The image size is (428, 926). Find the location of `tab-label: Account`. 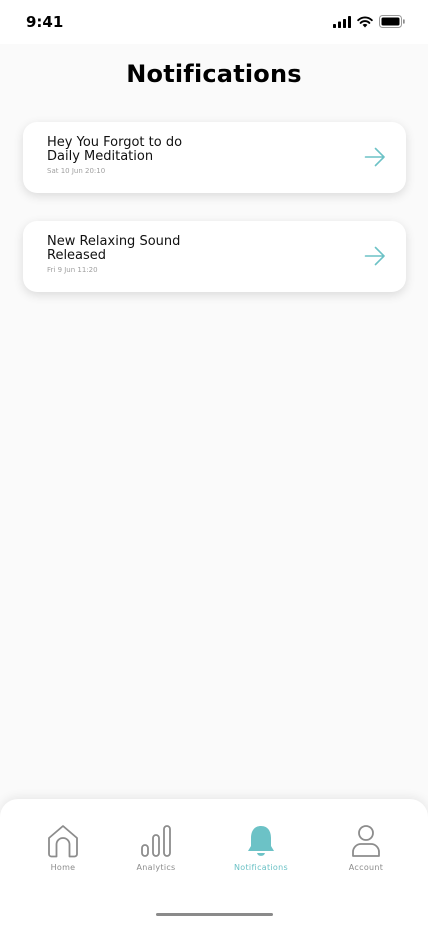

tab-label: Account is located at coordinates (366, 867).